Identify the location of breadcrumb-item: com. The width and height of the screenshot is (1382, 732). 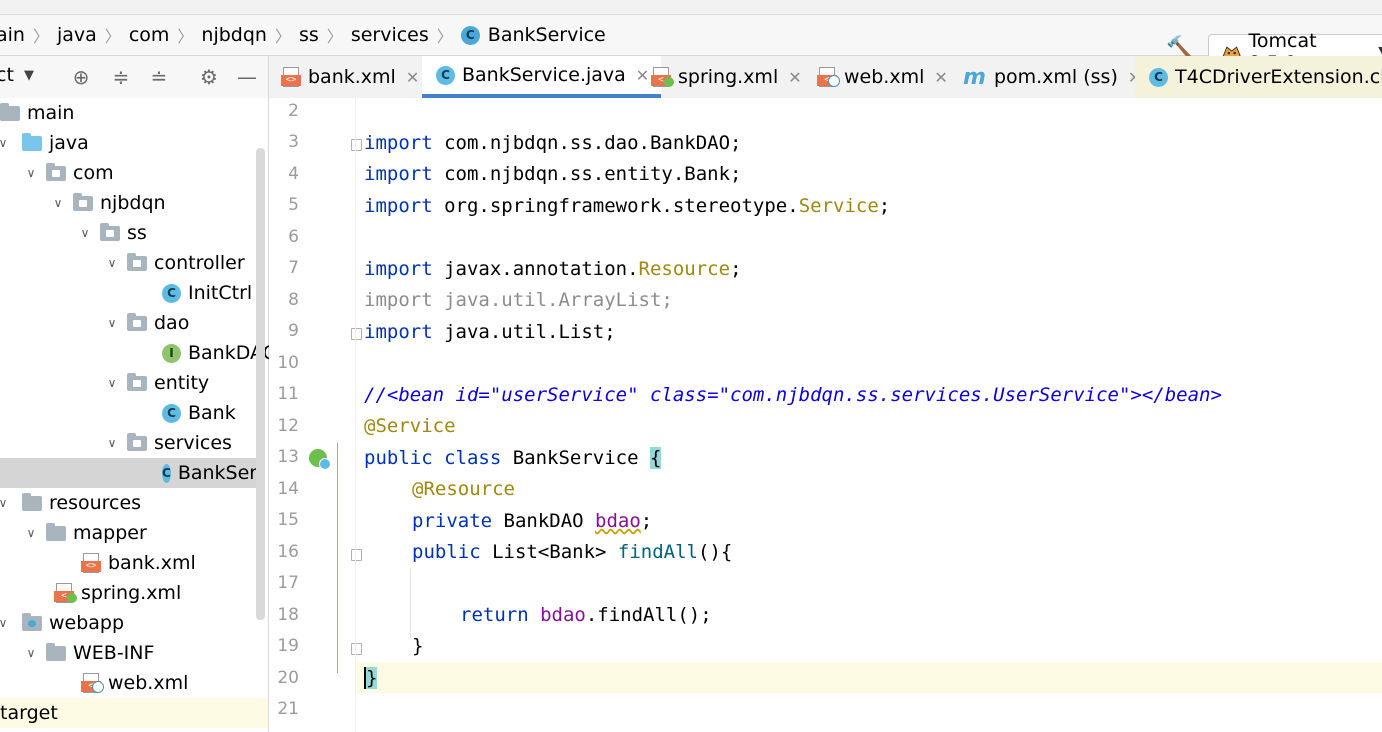
(149, 35).